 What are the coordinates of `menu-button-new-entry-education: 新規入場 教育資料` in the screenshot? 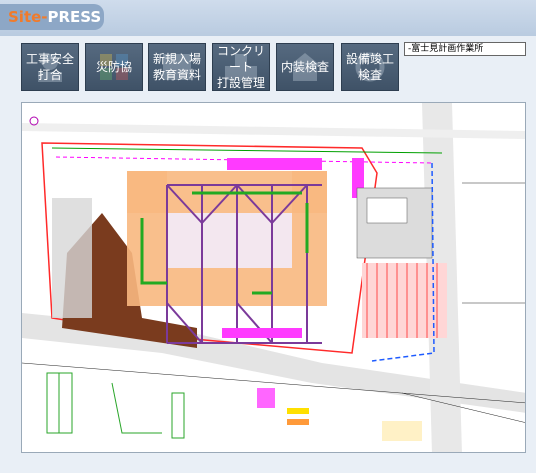 It's located at (177, 67).